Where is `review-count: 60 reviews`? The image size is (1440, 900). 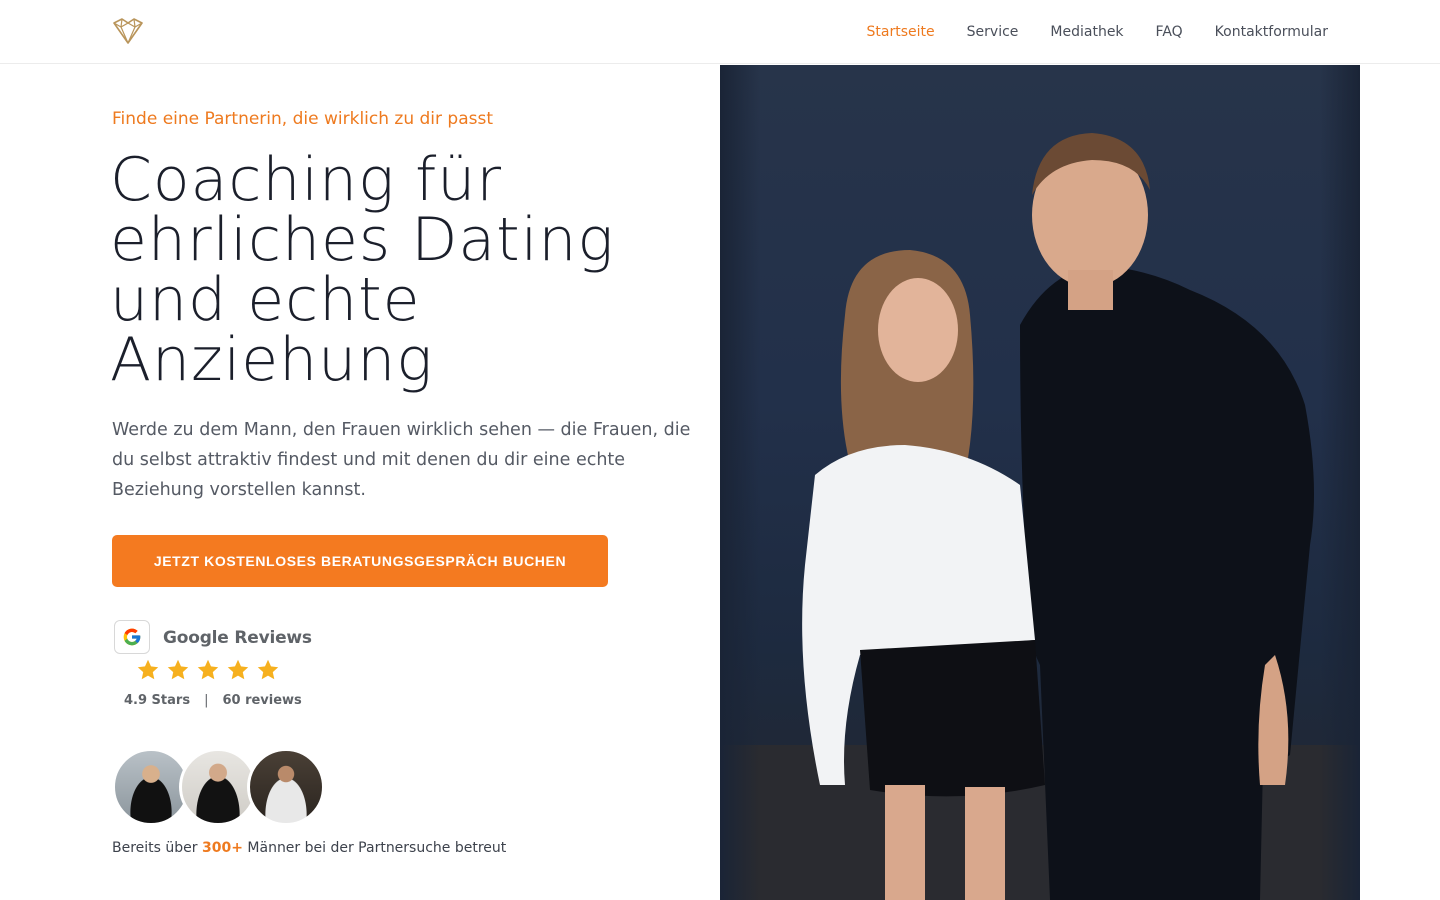
review-count: 60 reviews is located at coordinates (262, 700).